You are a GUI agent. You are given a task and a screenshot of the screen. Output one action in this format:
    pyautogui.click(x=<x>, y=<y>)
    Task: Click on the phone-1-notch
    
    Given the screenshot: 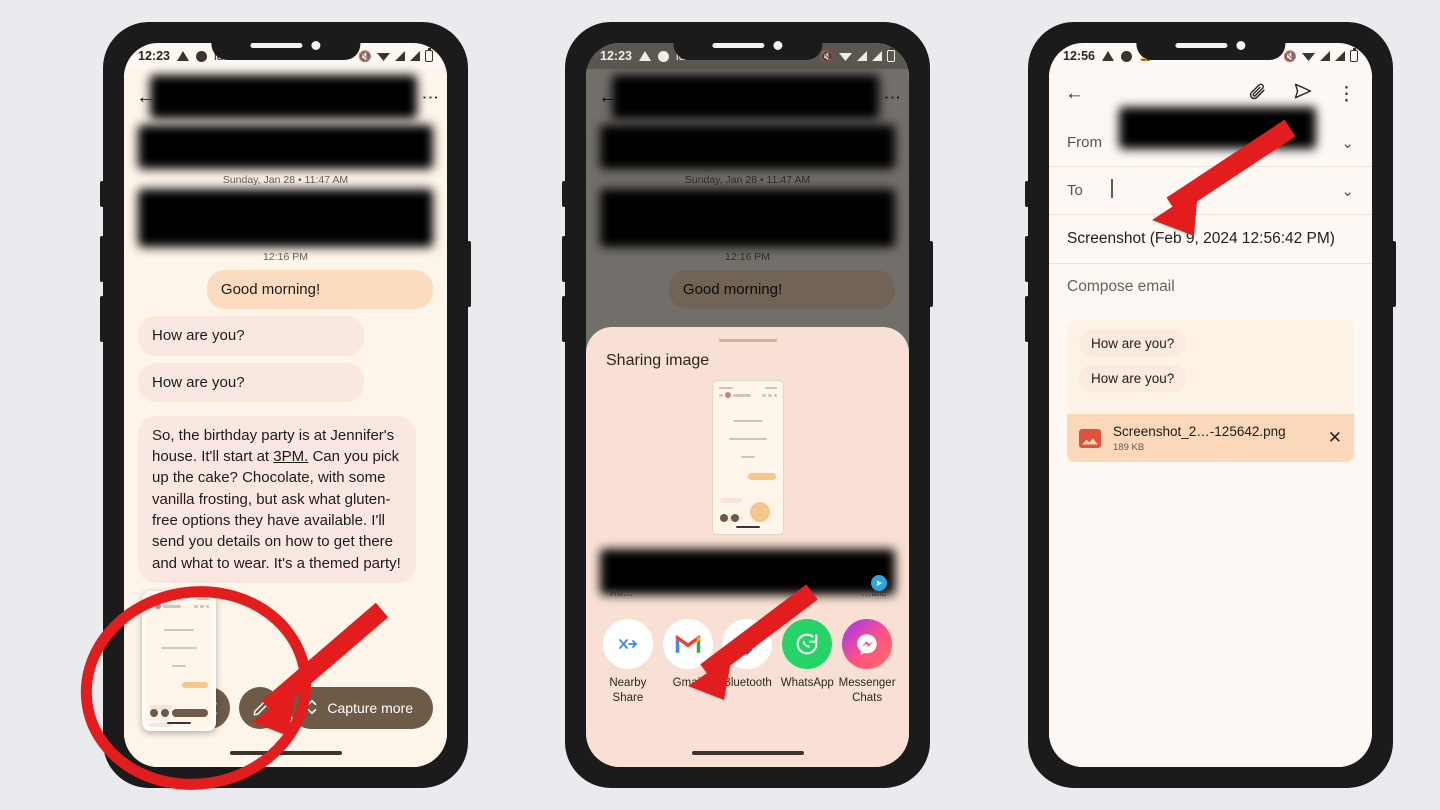 What is the action you would take?
    pyautogui.click(x=285, y=45)
    